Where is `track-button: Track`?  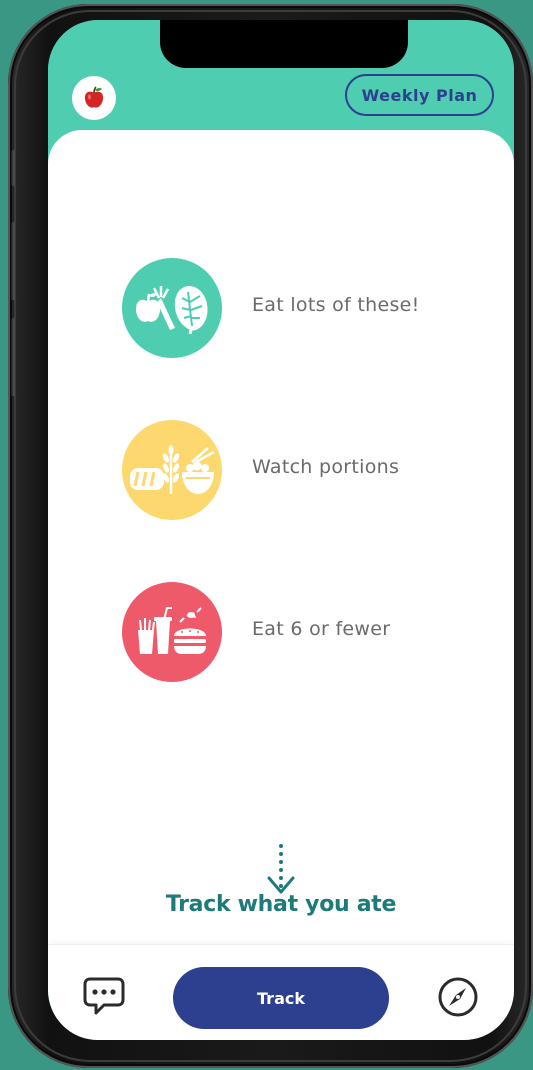 track-button: Track is located at coordinates (281, 998).